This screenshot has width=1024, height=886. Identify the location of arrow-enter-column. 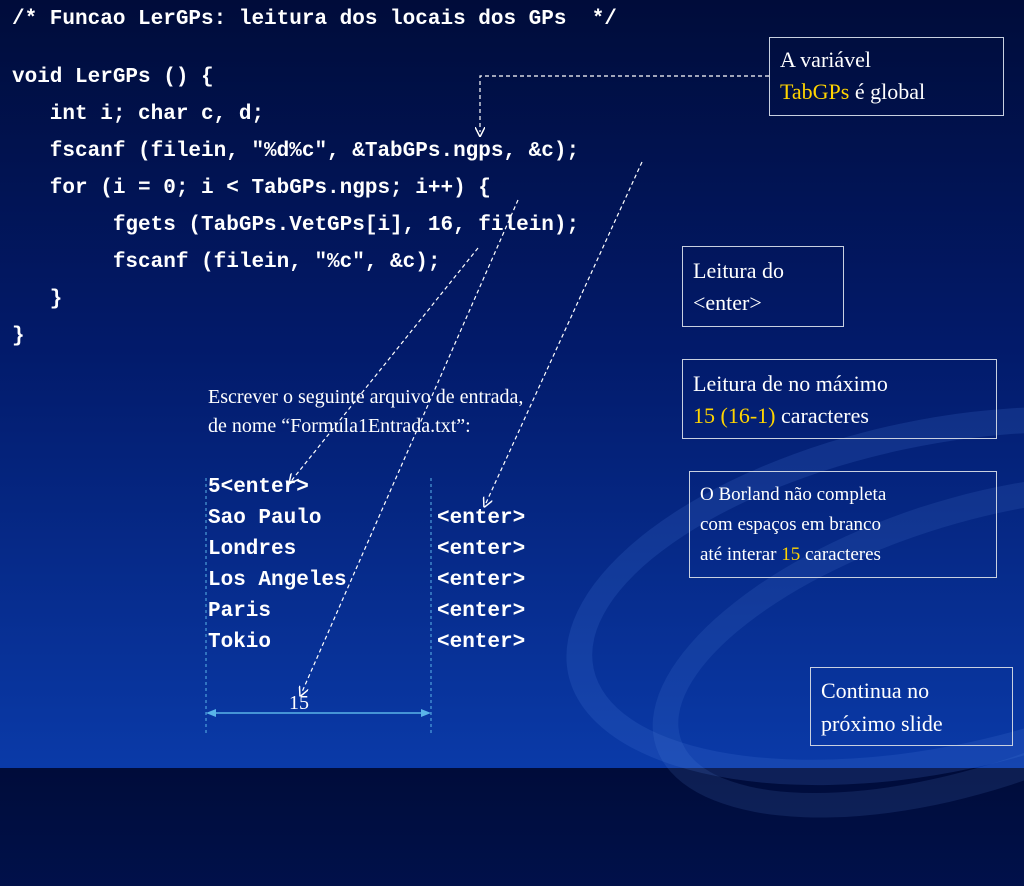
(564, 332).